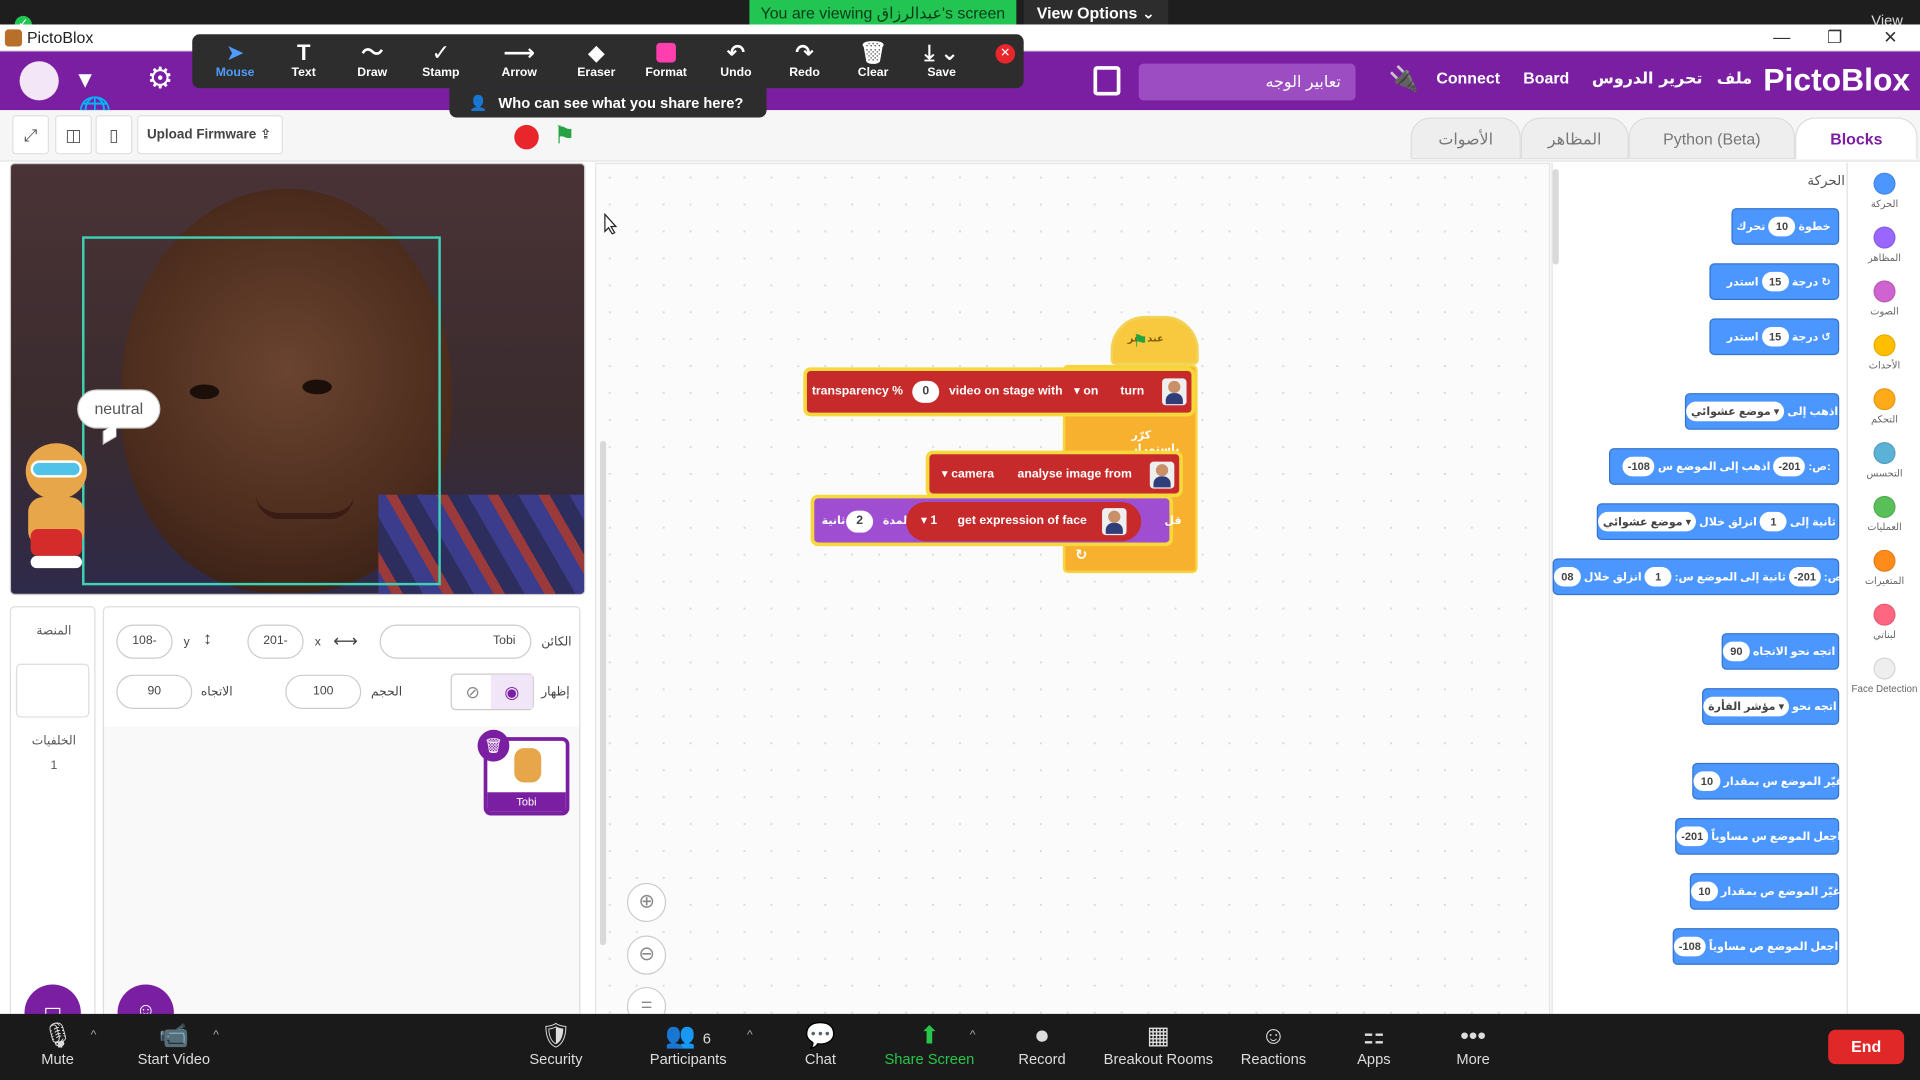 The height and width of the screenshot is (1080, 1920). I want to click on security-button: 🛡 Security, so click(556, 1044).